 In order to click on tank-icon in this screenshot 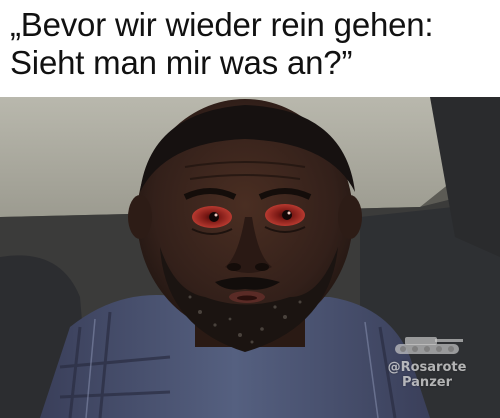, I will do `click(429, 345)`.